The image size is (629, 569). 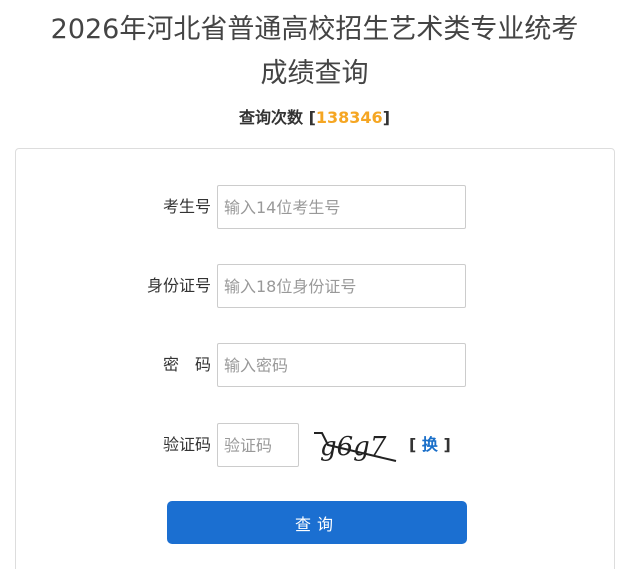 I want to click on id-card-input, so click(x=341, y=286).